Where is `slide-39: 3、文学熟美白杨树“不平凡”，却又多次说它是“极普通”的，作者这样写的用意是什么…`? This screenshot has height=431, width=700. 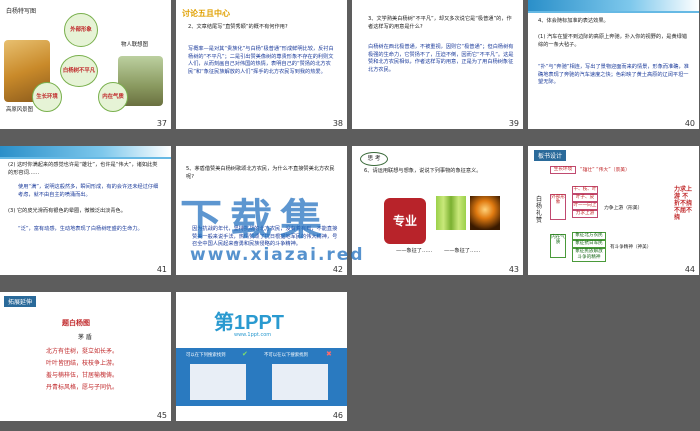
slide-39: 3、文学熟美白杨树“不平凡”，却又多次说它是“极普通”的，作者这样写的用意是什么… is located at coordinates (437, 64).